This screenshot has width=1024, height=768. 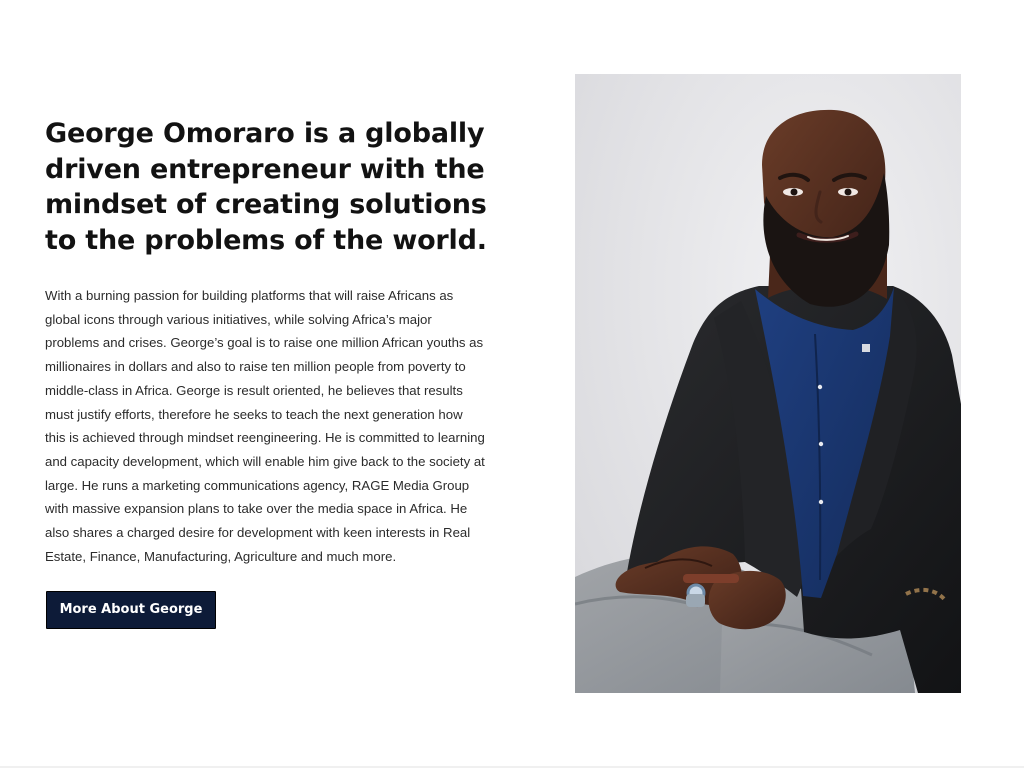 I want to click on more-about-george-button: More About George, so click(x=131, y=610).